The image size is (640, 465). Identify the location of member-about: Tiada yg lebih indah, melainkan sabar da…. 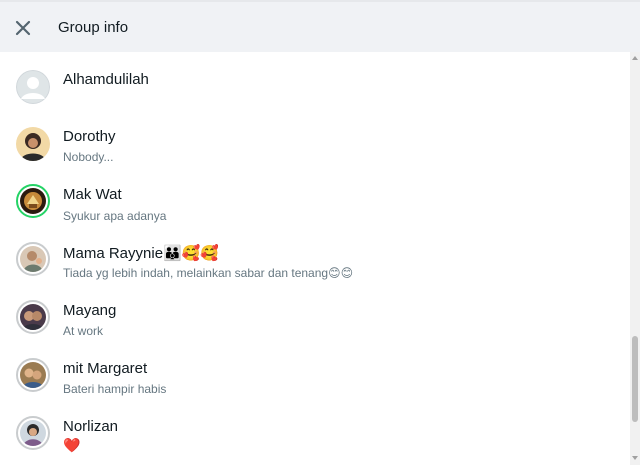
(208, 273).